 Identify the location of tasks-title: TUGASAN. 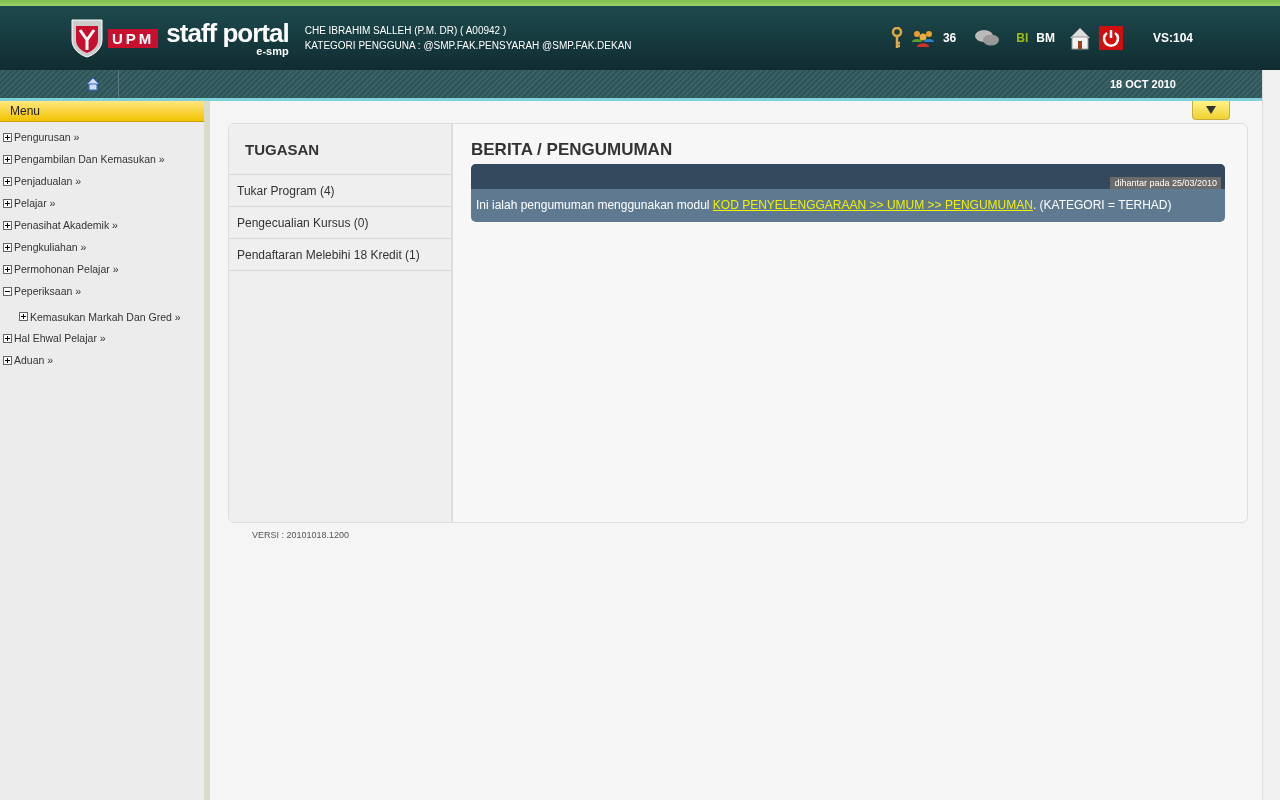
(340, 149).